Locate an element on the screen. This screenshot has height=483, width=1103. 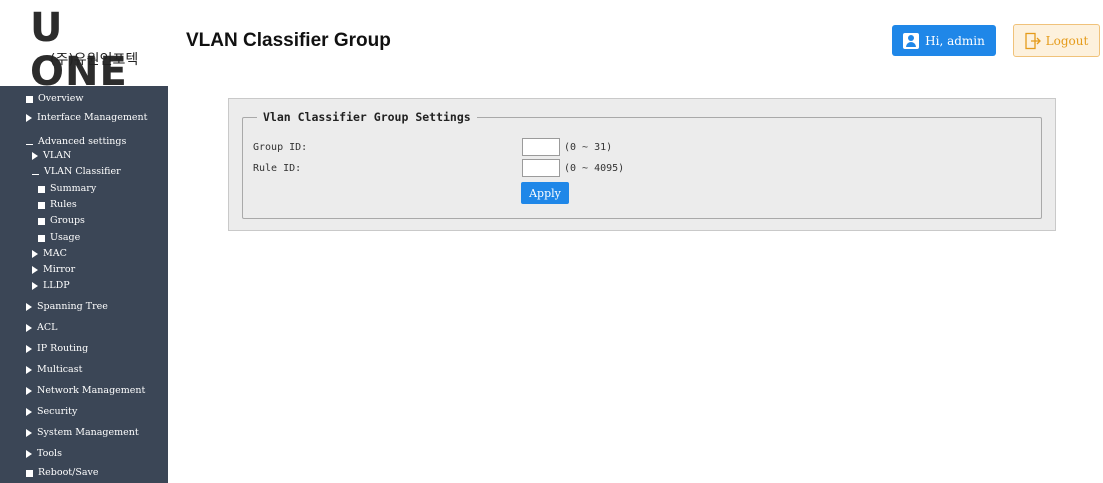
sidebar-item-multicast: Multicast is located at coordinates (54, 370).